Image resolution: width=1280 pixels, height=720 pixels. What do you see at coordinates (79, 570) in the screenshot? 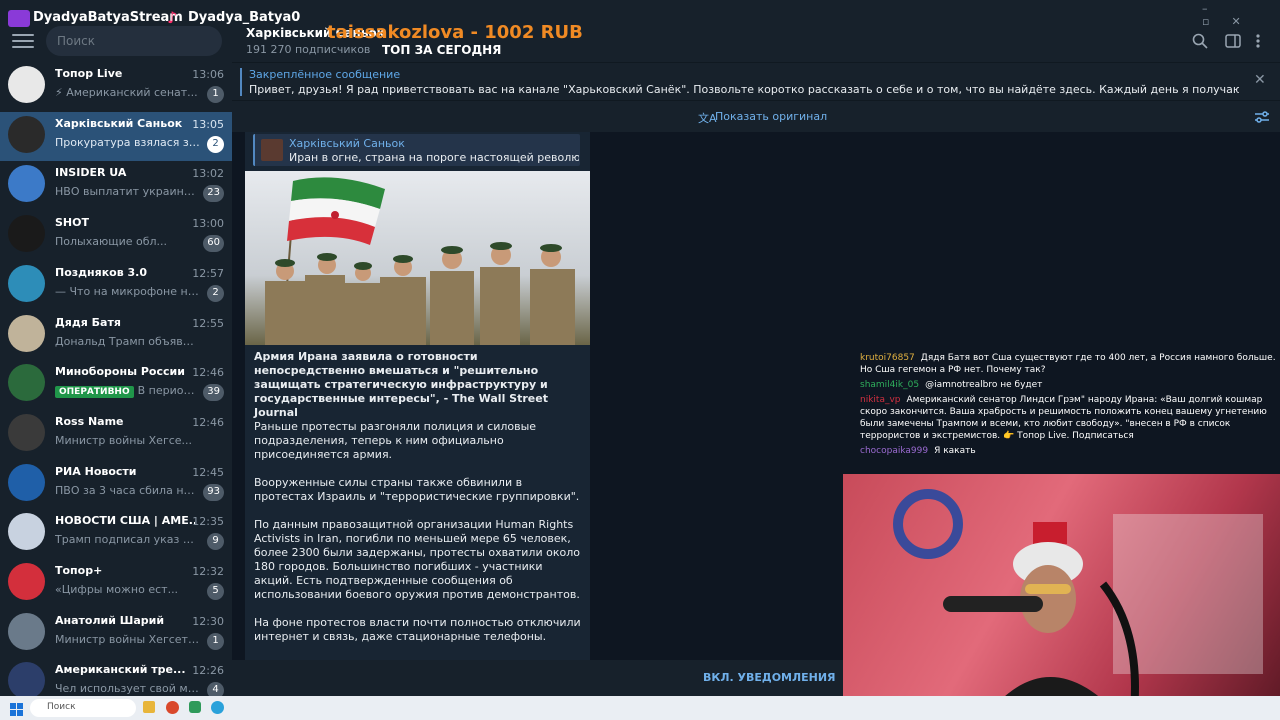
I see `chat-name: Топор+` at bounding box center [79, 570].